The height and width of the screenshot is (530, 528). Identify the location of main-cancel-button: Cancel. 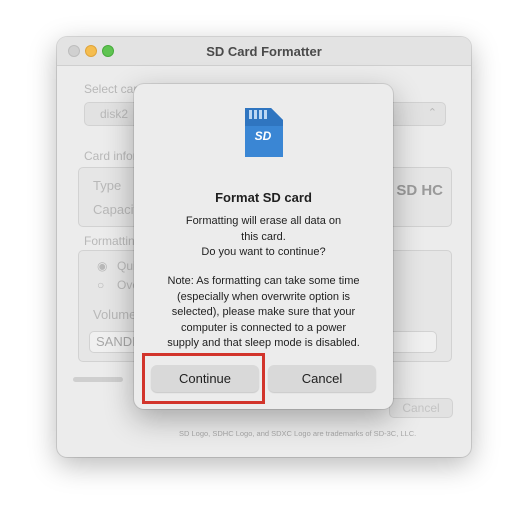
(421, 408).